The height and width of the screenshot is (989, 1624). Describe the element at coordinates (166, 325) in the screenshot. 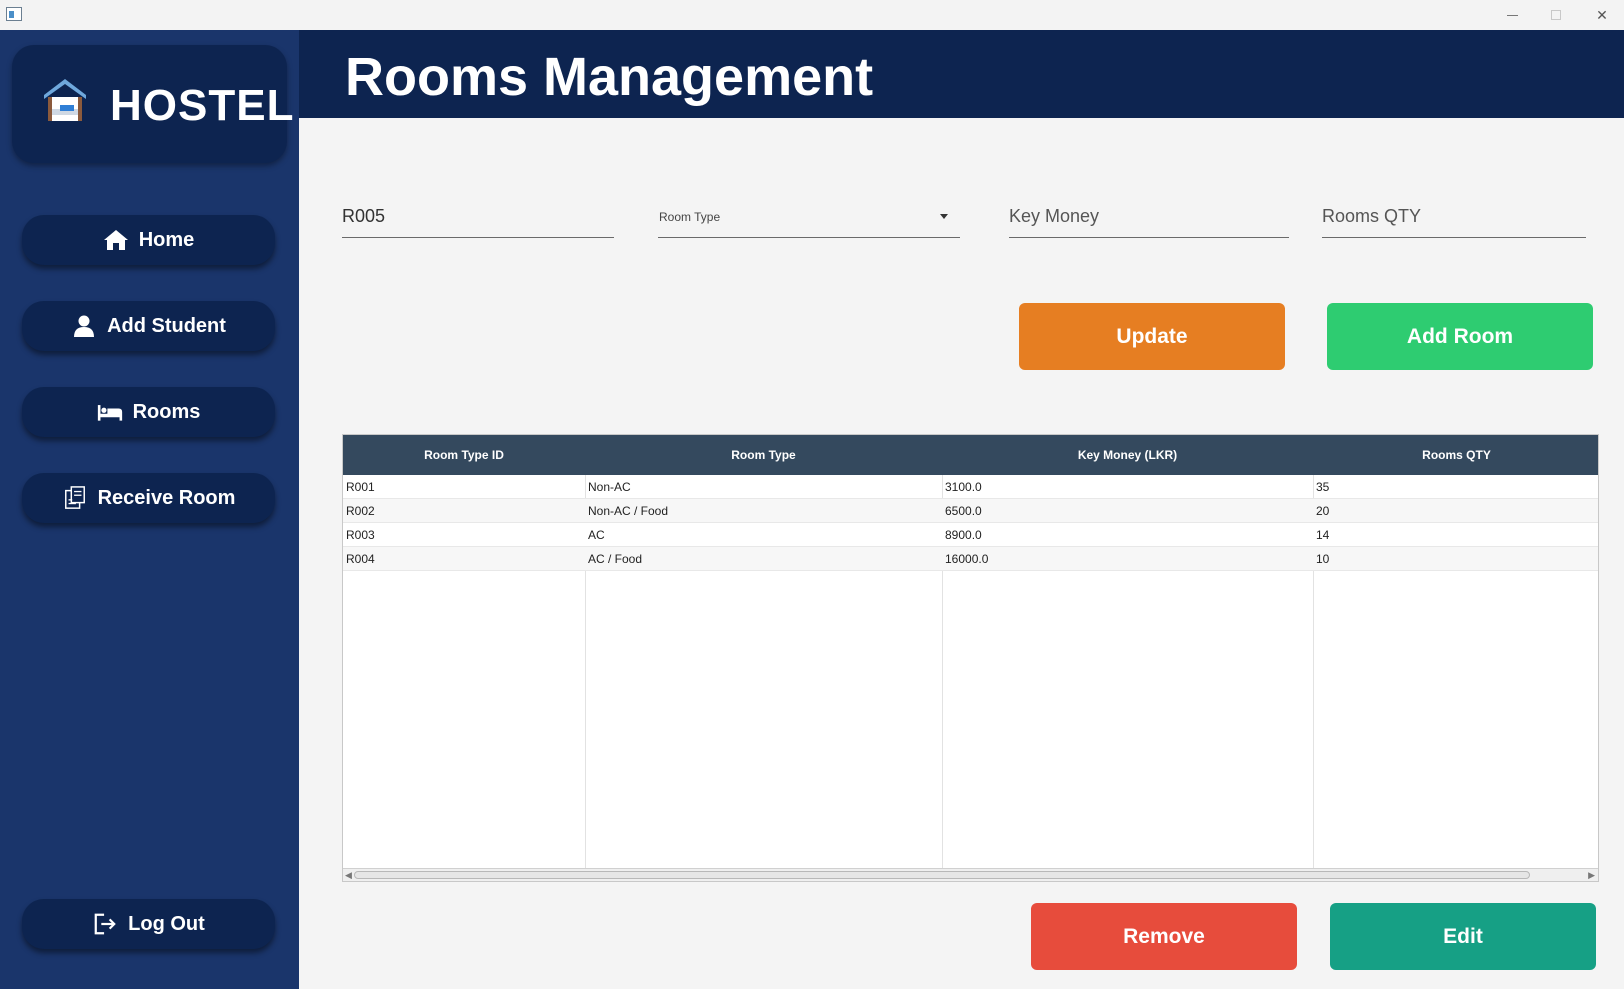

I see `sidebar-item-label: Add Student` at that location.